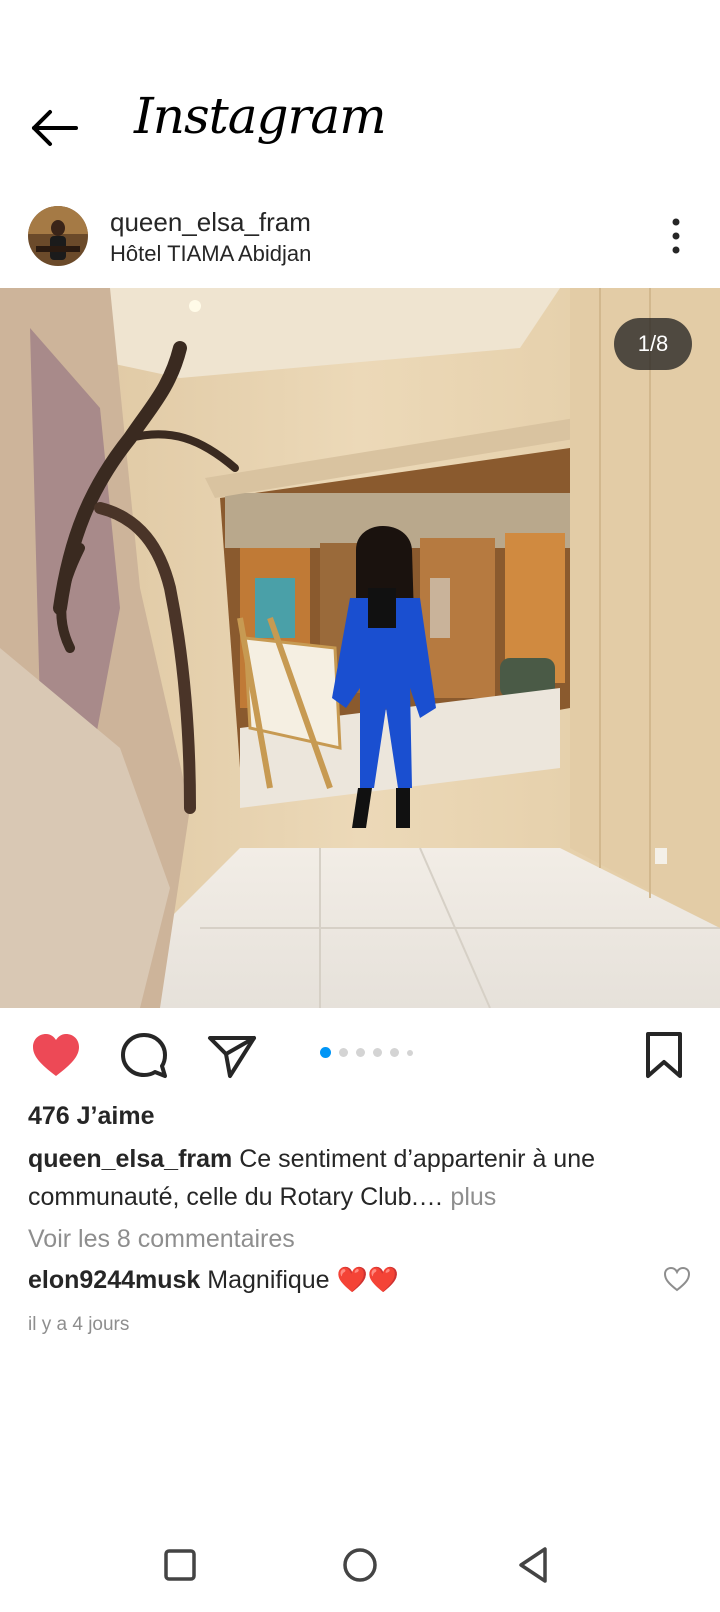  Describe the element at coordinates (161, 1239) in the screenshot. I see `view-all-comments-link: Voir les 8 commentaires` at that location.